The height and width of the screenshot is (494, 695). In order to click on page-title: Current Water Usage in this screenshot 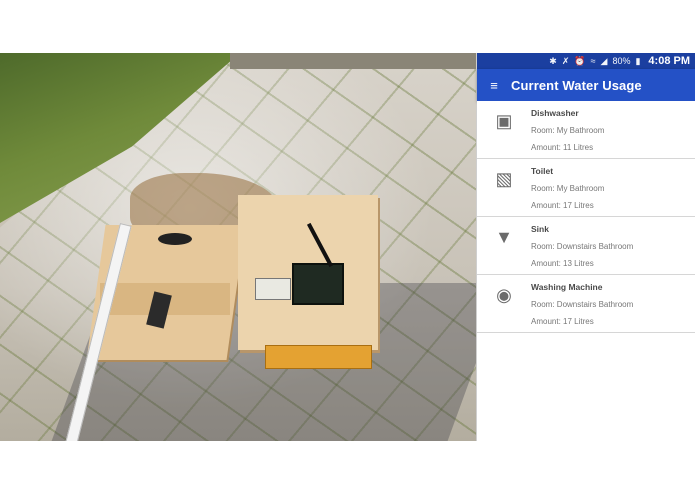, I will do `click(576, 85)`.